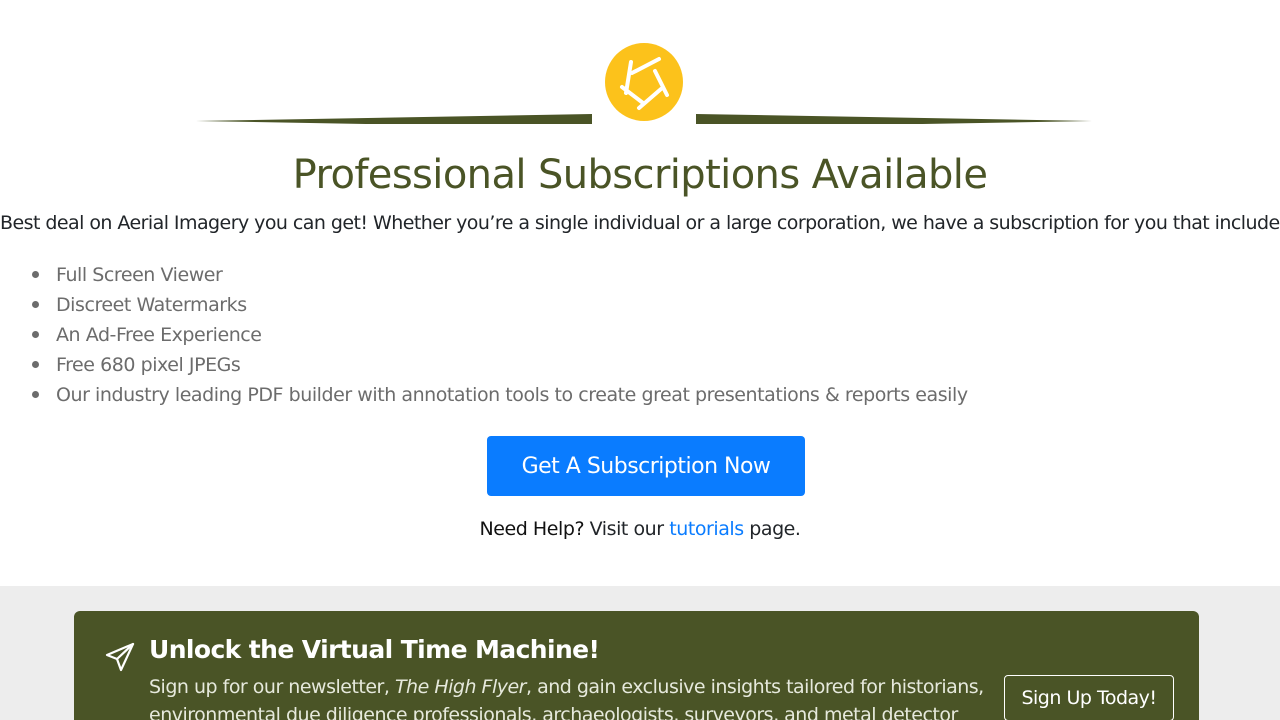  Describe the element at coordinates (148, 365) in the screenshot. I see `feature-label: Free 680 pixel JPEGs` at that location.